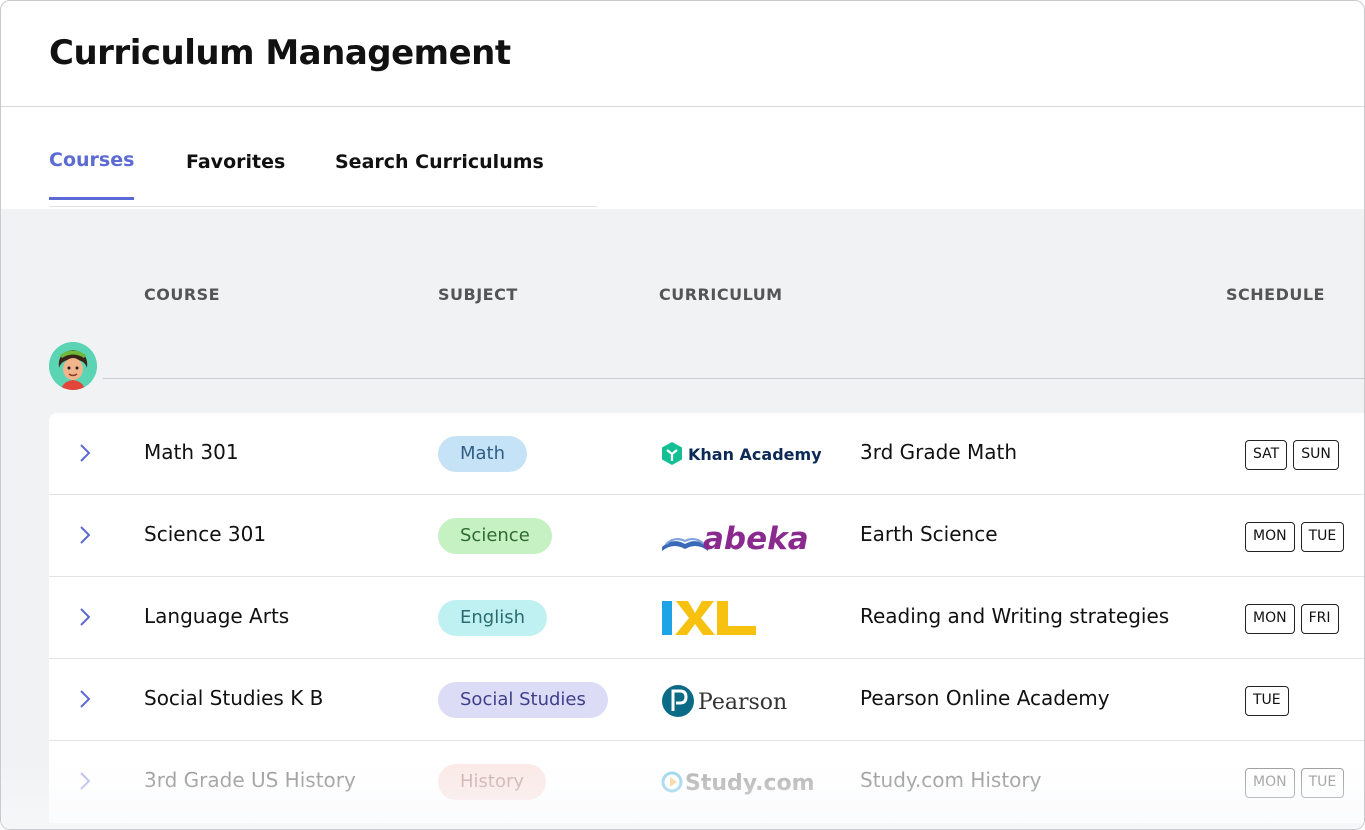  What do you see at coordinates (1275, 294) in the screenshot?
I see `column-header-schedule: SCHEDULE` at bounding box center [1275, 294].